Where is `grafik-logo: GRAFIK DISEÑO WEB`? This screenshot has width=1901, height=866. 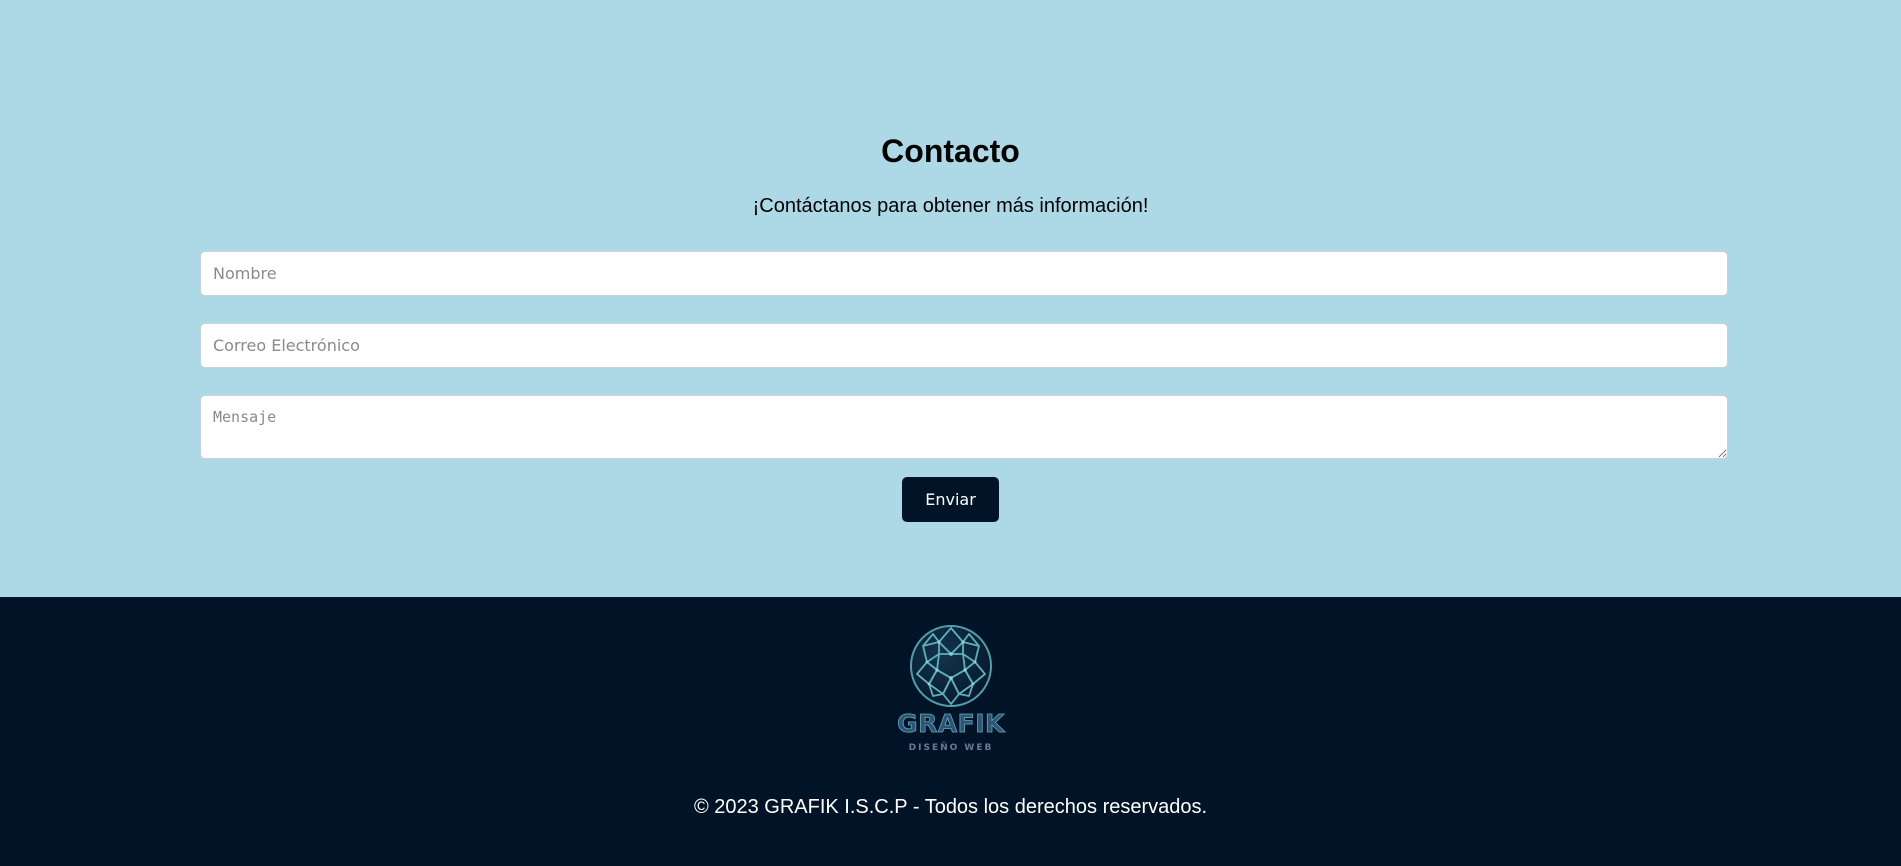
grafik-logo: GRAFIK DISEÑO WEB is located at coordinates (951, 691).